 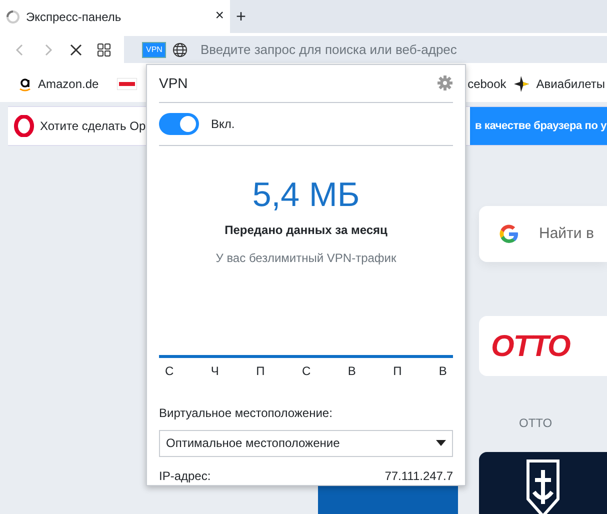 What do you see at coordinates (241, 17) in the screenshot?
I see `new-tab-button: +` at bounding box center [241, 17].